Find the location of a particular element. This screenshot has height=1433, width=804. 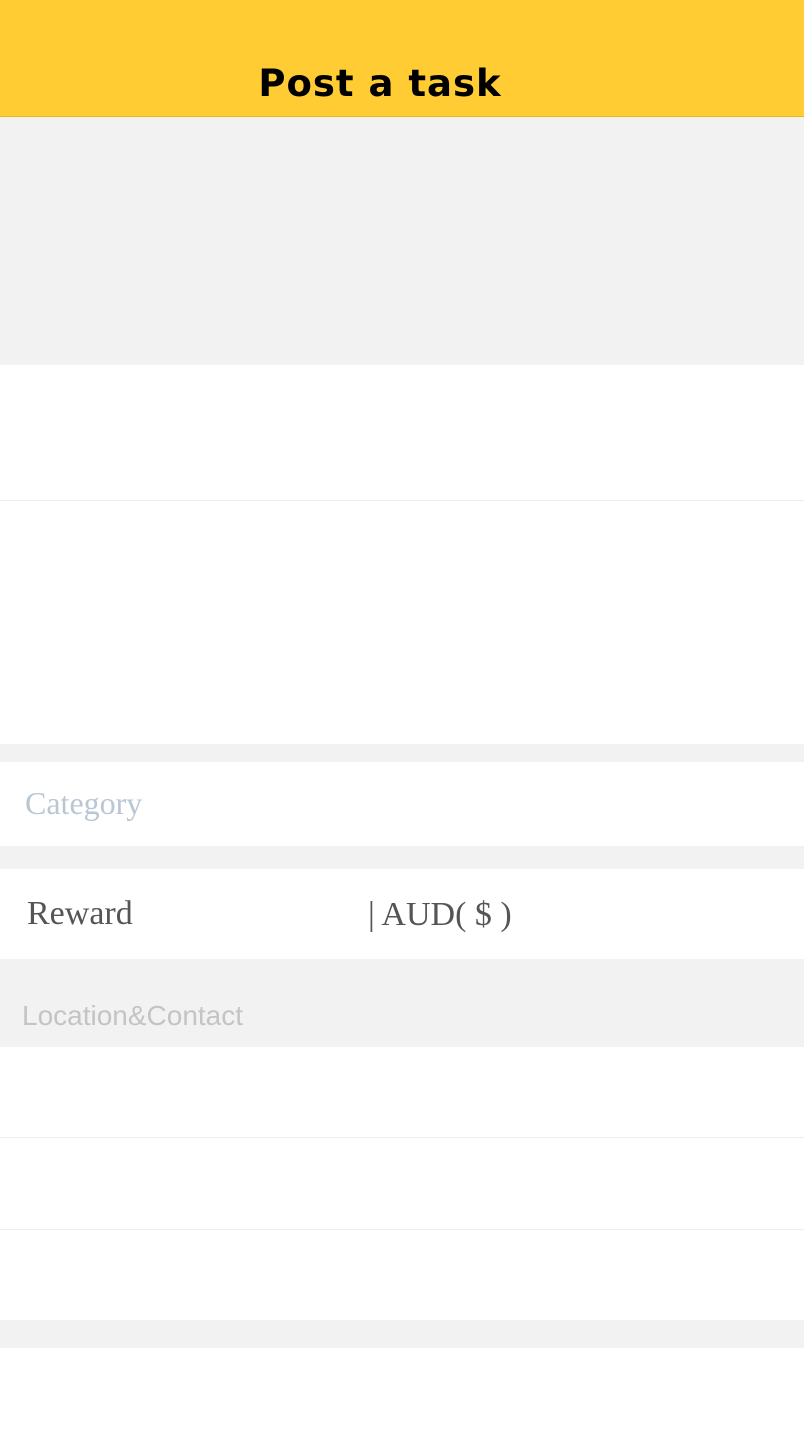

contact-field is located at coordinates (402, 1183).